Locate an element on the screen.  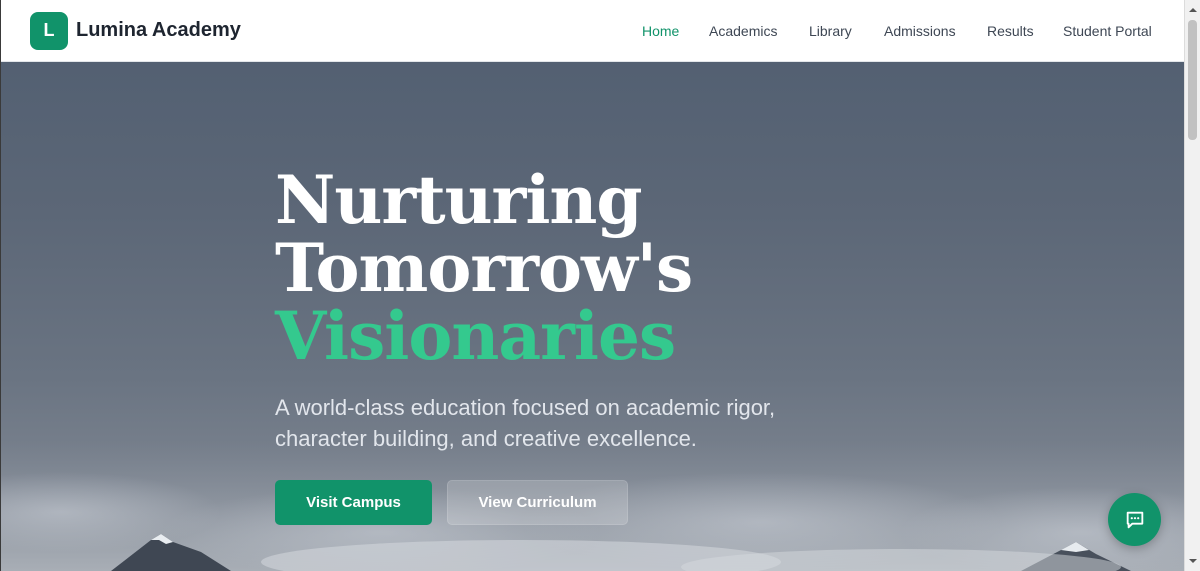
nav-item-admissions: Admissions is located at coordinates (920, 31).